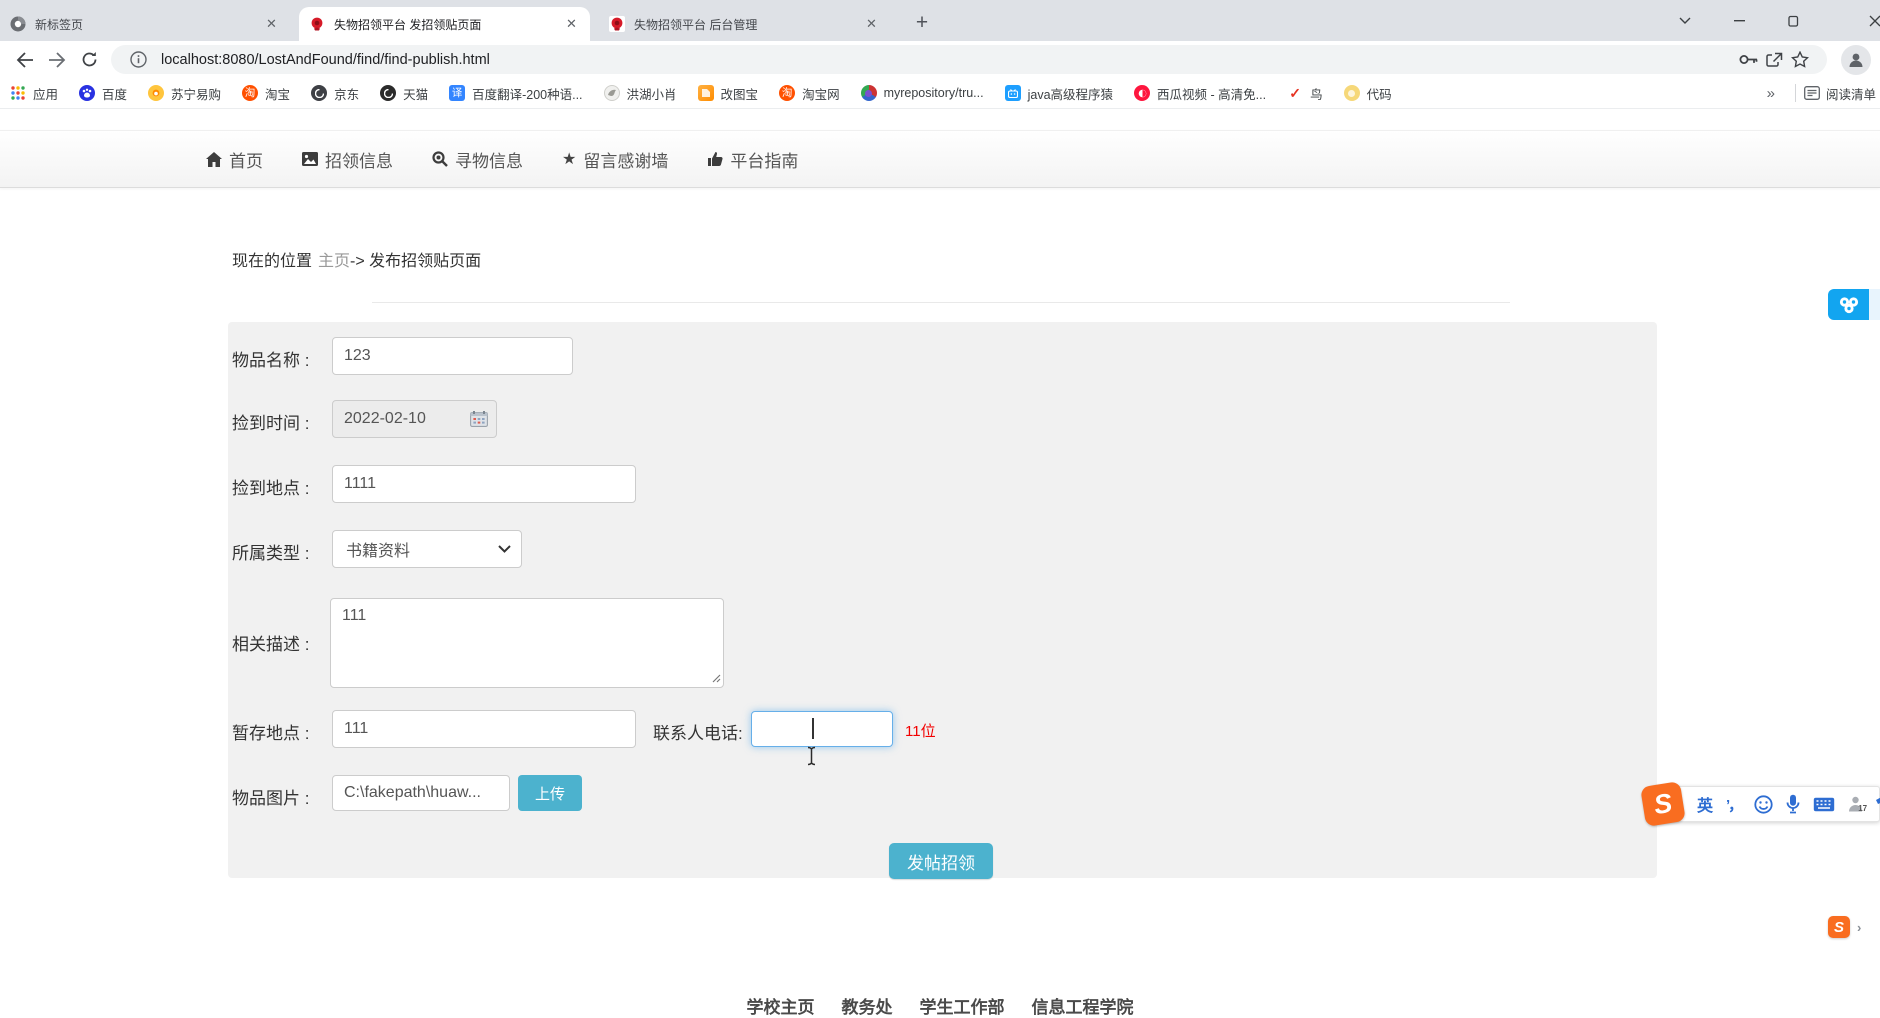 Image resolution: width=1880 pixels, height=1018 pixels. What do you see at coordinates (1663, 804) in the screenshot?
I see `sogou-logo-icon: S` at bounding box center [1663, 804].